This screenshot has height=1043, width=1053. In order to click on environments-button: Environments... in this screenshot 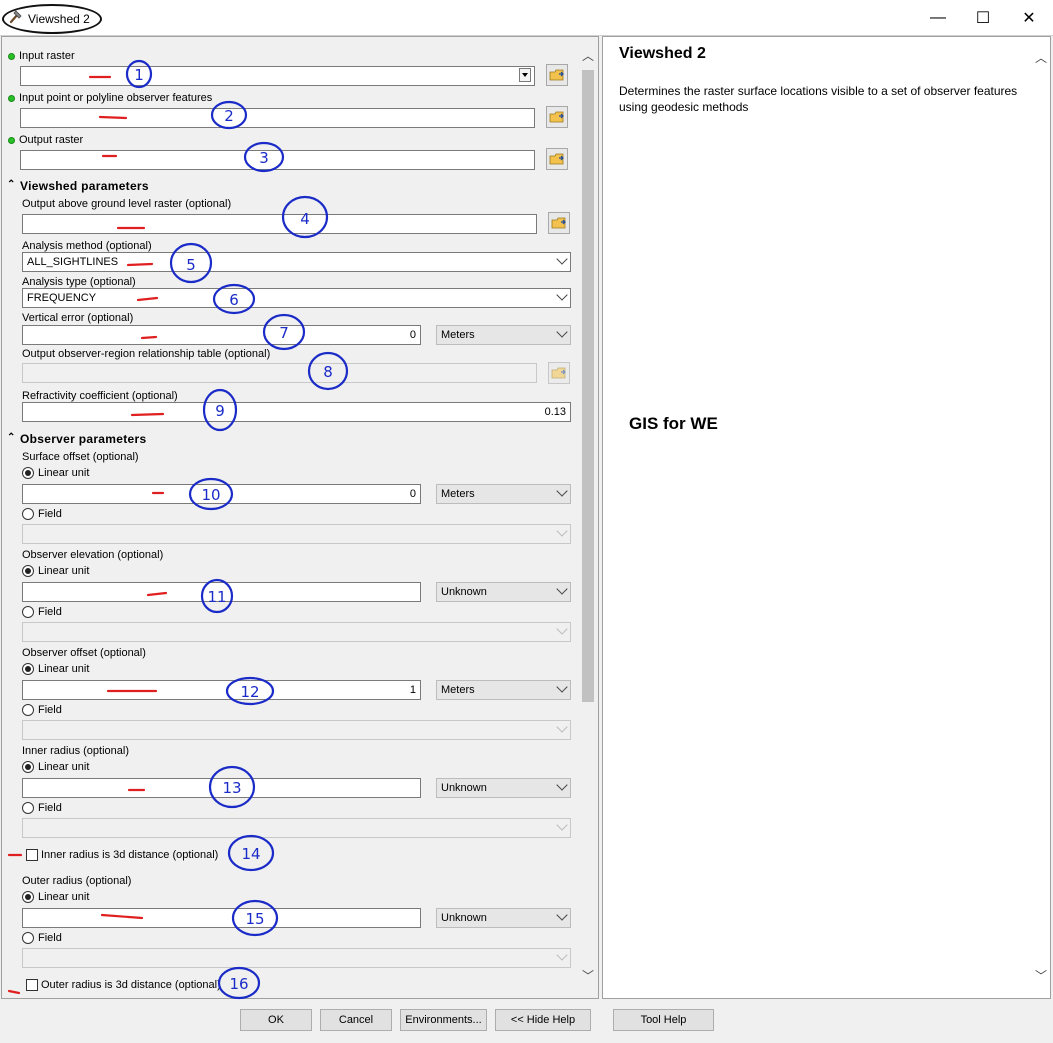, I will do `click(443, 1020)`.